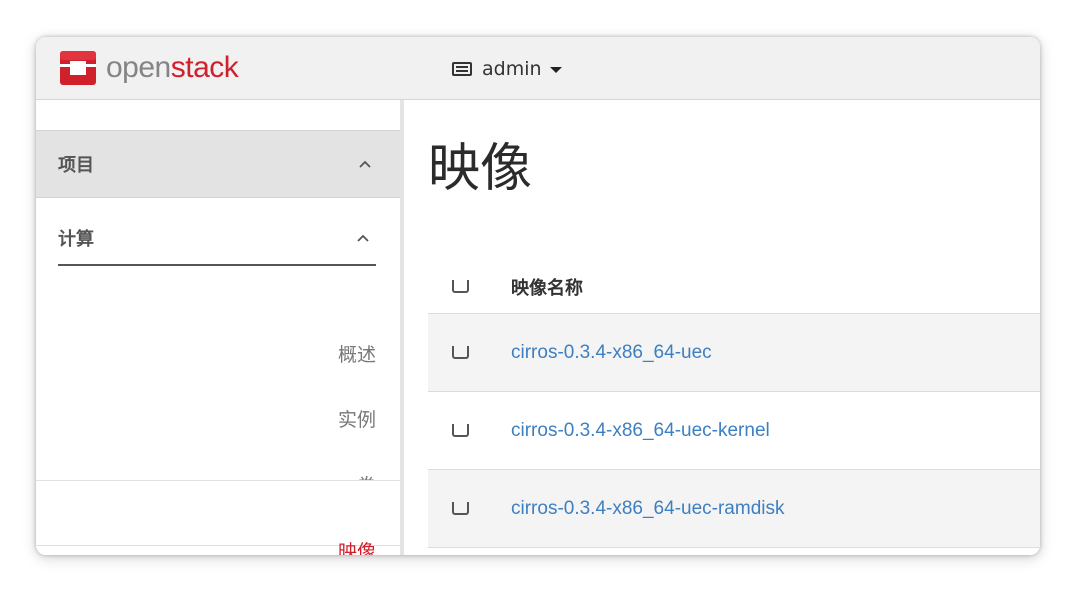  I want to click on project-switcher-dropdown: admin, so click(507, 69).